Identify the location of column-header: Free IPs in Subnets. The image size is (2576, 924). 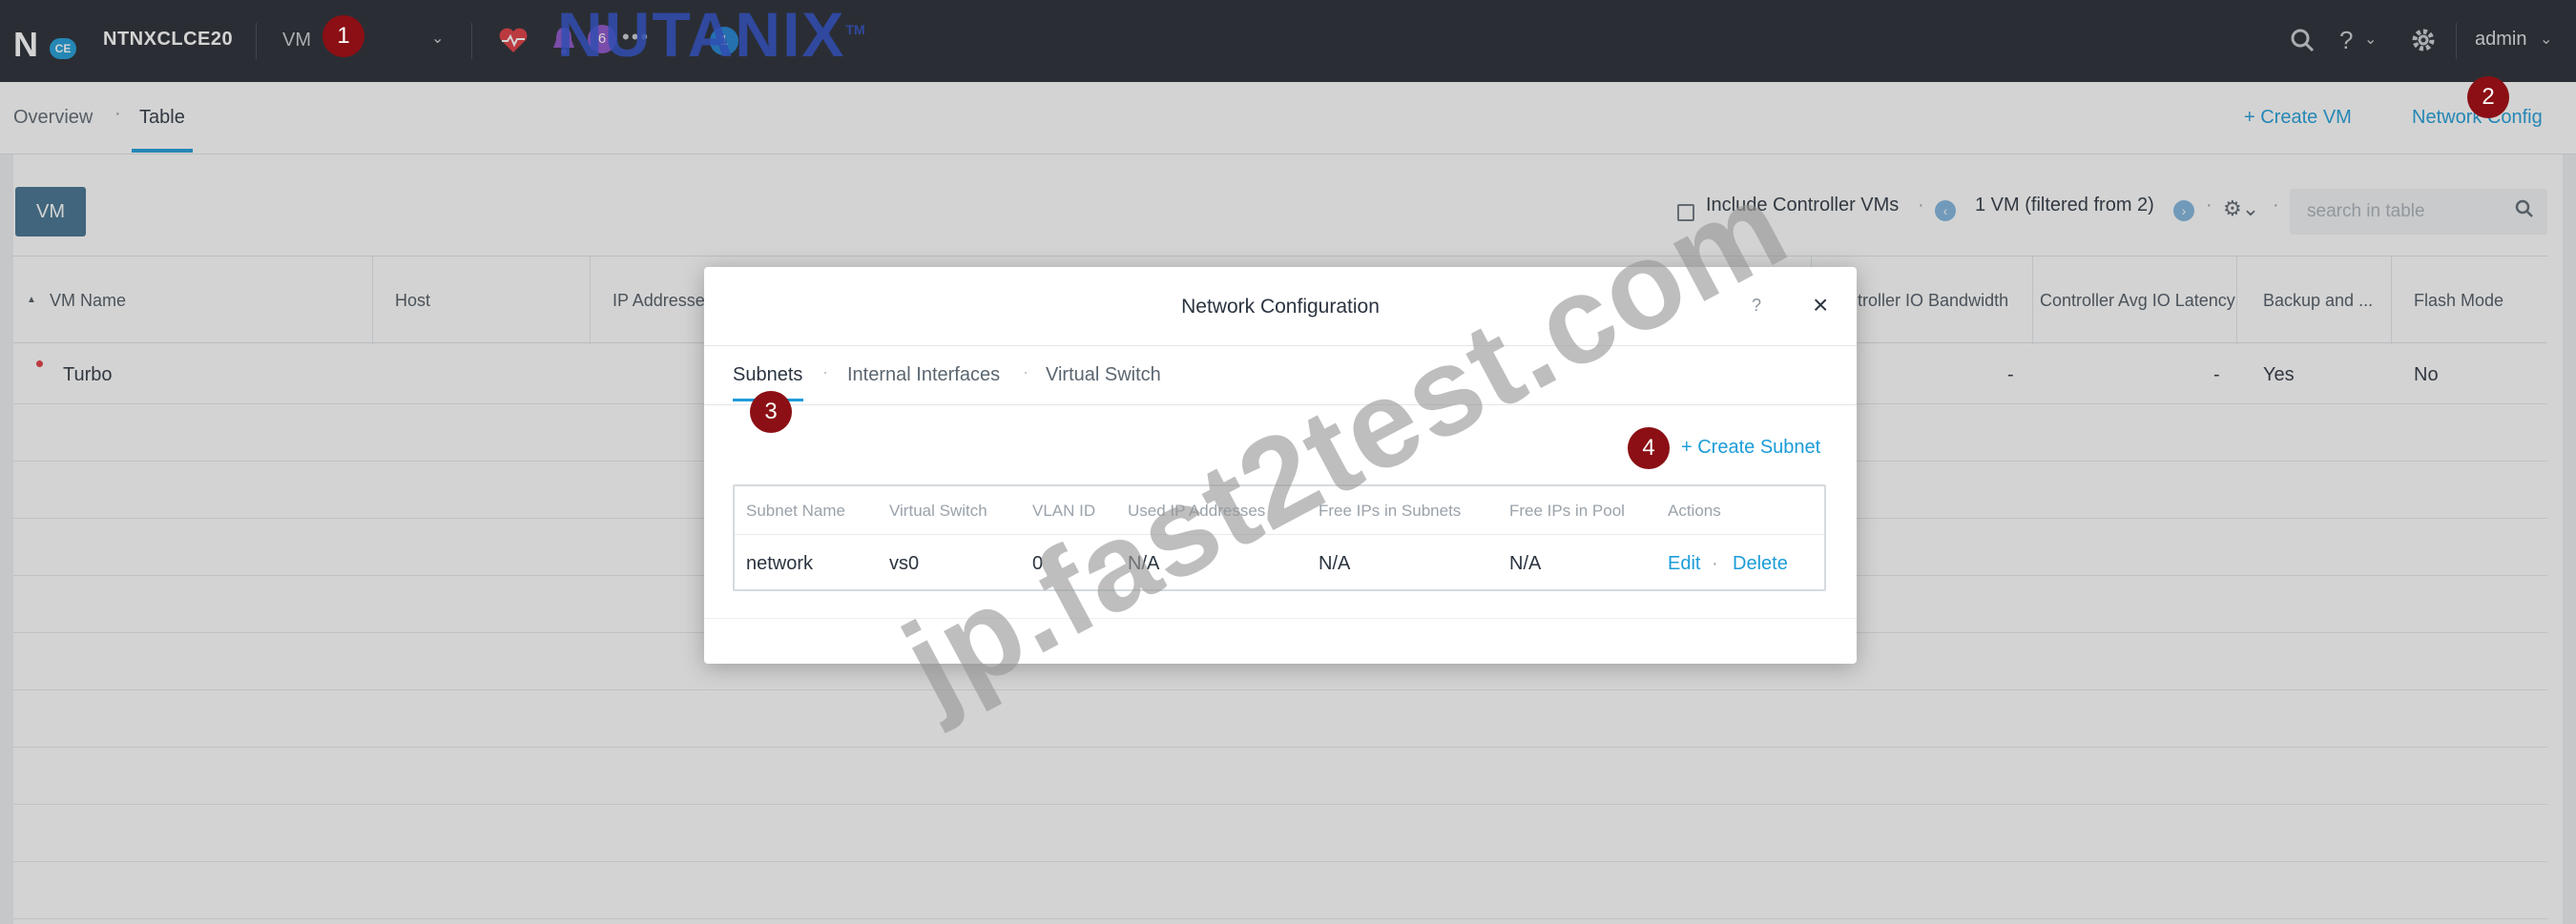
(1390, 511).